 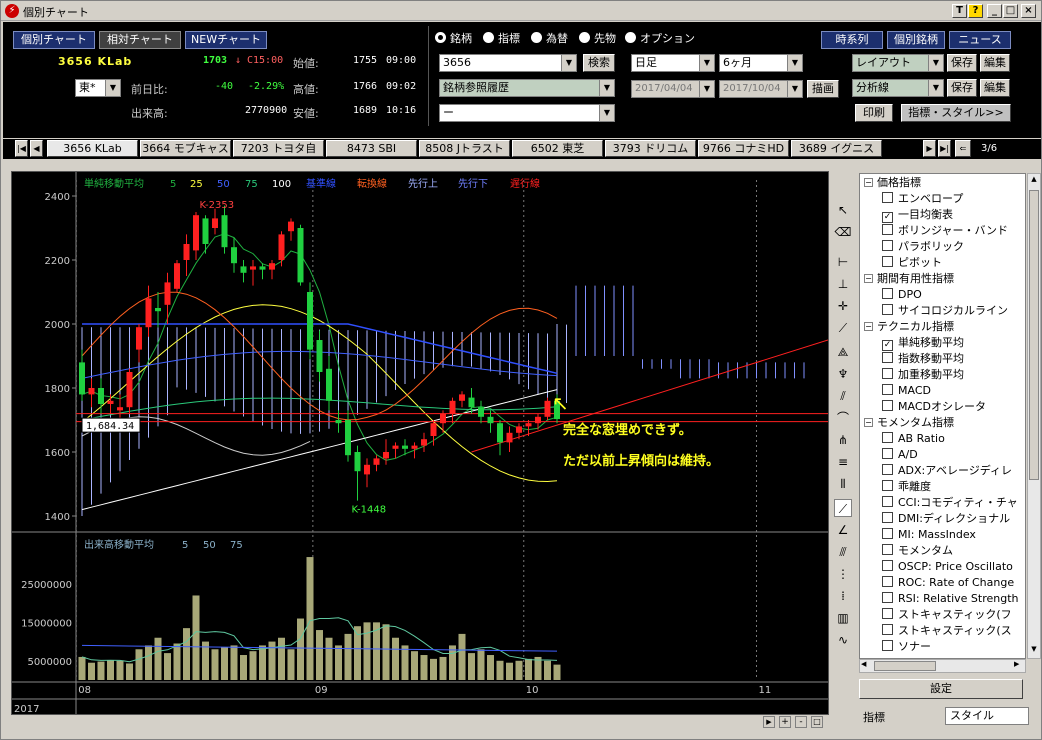 What do you see at coordinates (1034, 416) in the screenshot?
I see `tree-vertical-scrollbar: ▲ ▼` at bounding box center [1034, 416].